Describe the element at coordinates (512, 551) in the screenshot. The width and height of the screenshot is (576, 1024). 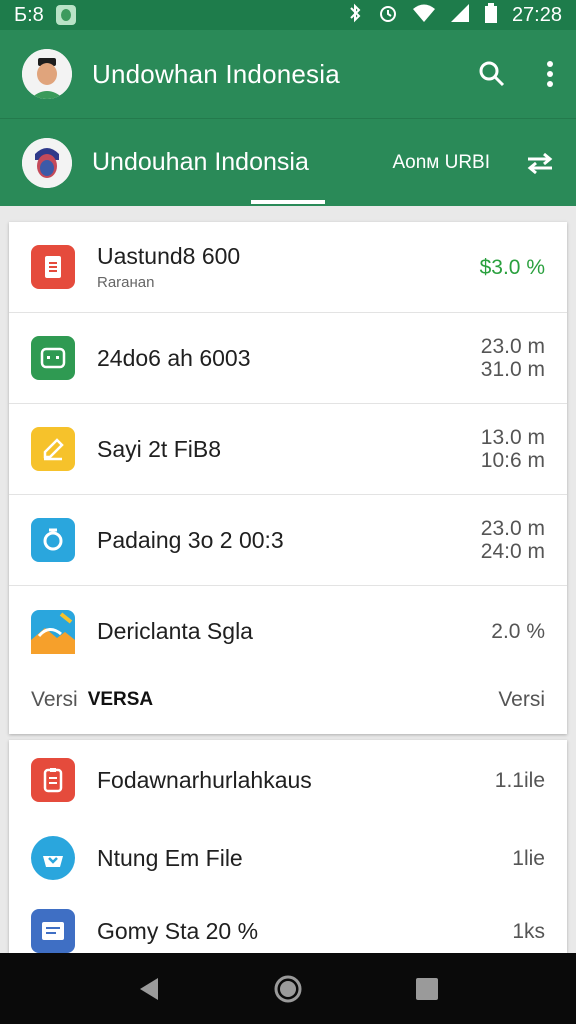
I see `item-meta-line: 24:0 m` at that location.